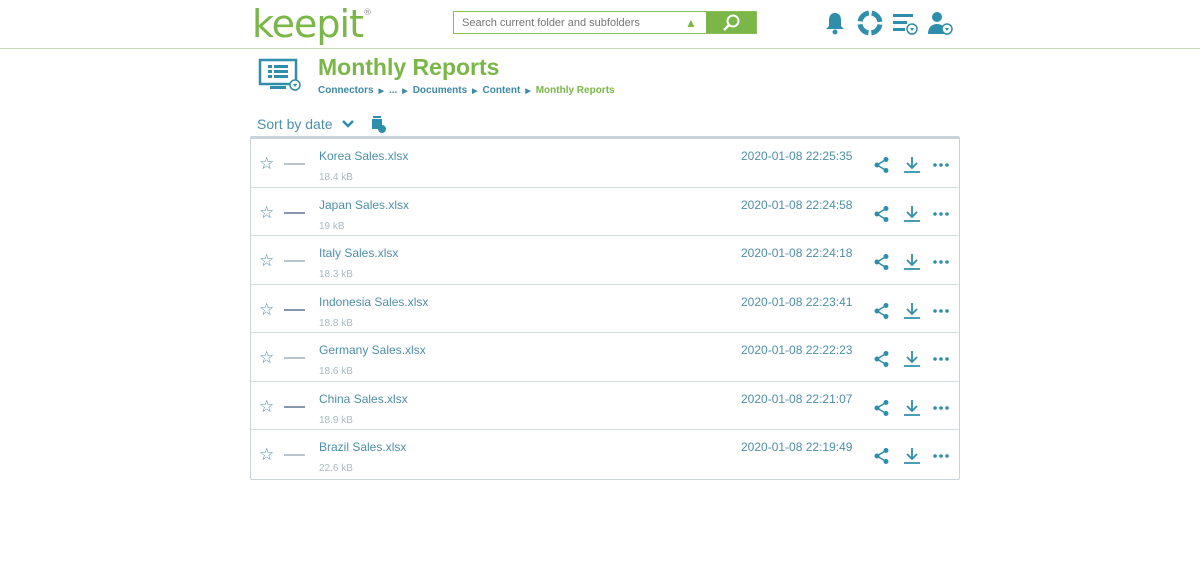  Describe the element at coordinates (575, 90) in the screenshot. I see `breadcrumb-current: Monthly Reports` at that location.